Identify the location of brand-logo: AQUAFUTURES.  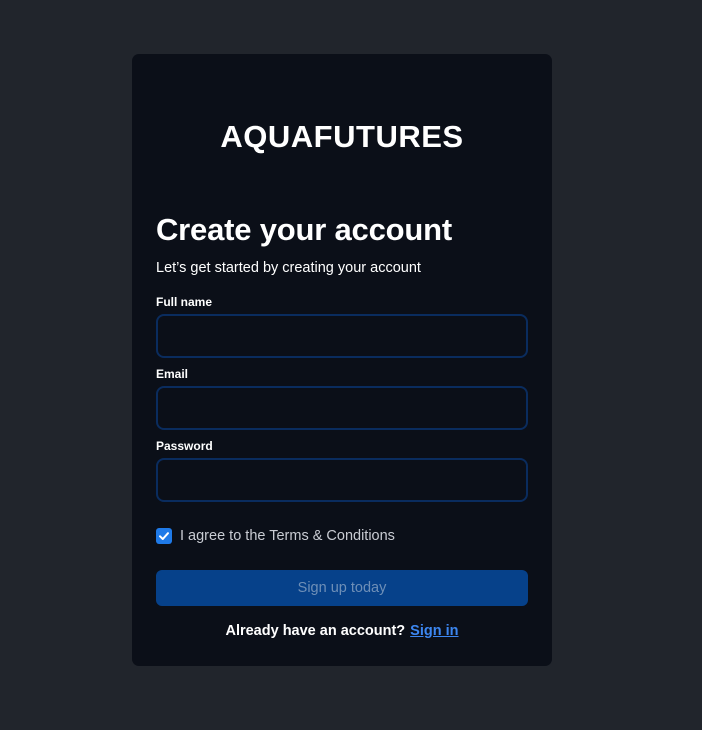
(342, 136).